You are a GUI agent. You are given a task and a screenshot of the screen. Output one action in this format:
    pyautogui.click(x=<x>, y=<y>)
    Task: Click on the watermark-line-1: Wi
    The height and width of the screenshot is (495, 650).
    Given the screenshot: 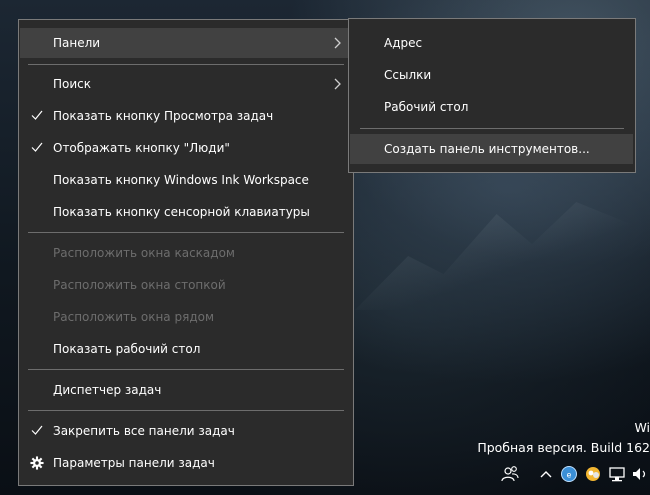 What is the action you would take?
    pyautogui.click(x=642, y=427)
    